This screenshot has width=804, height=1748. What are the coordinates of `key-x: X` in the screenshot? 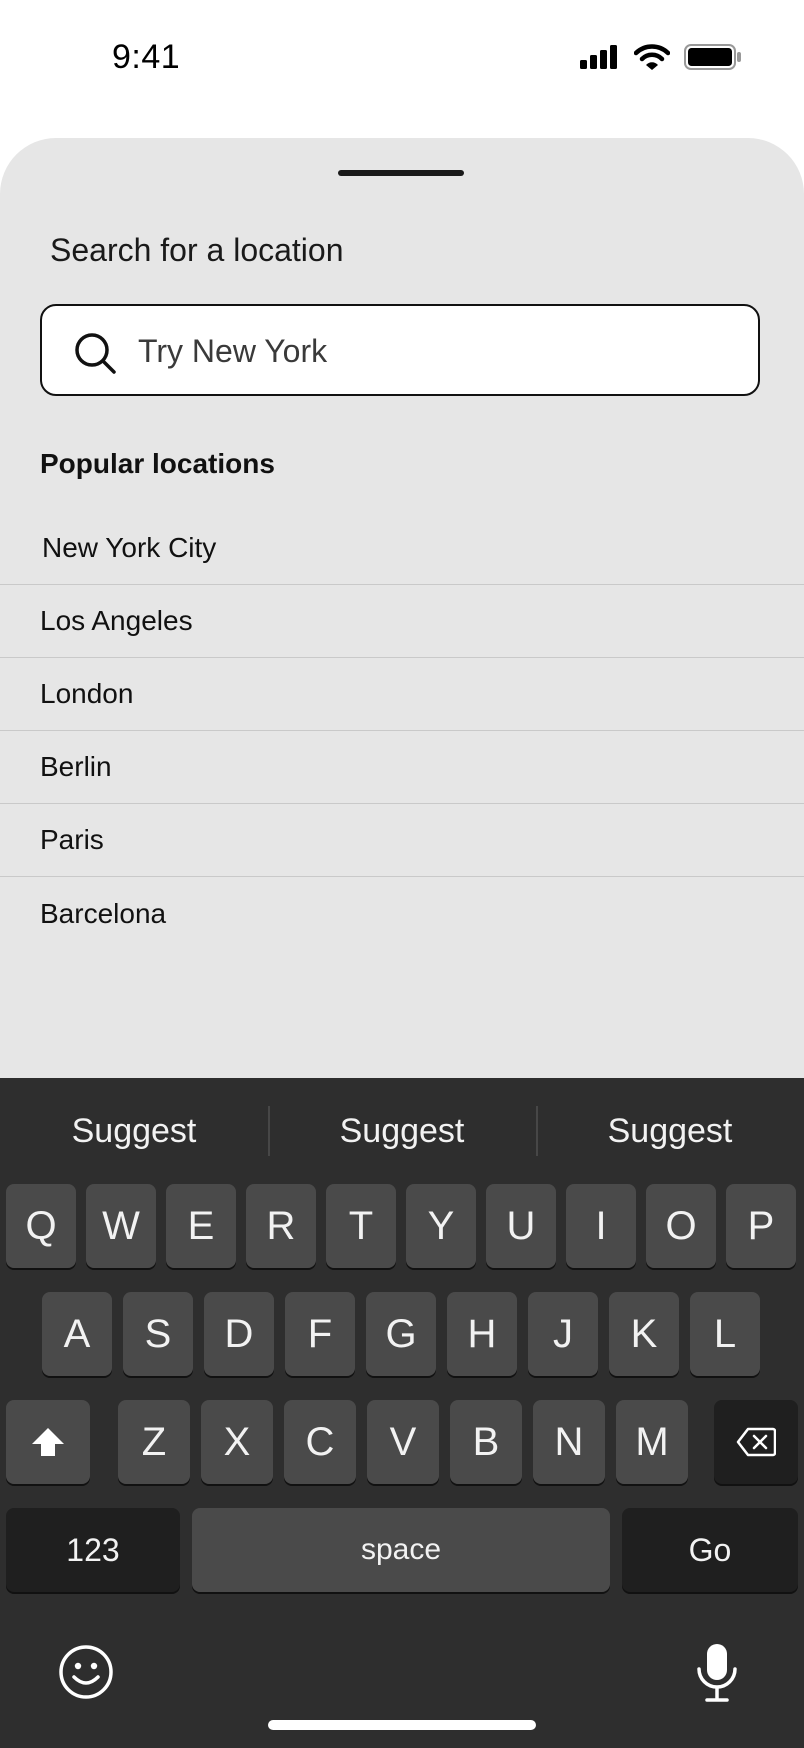 It's located at (237, 1442).